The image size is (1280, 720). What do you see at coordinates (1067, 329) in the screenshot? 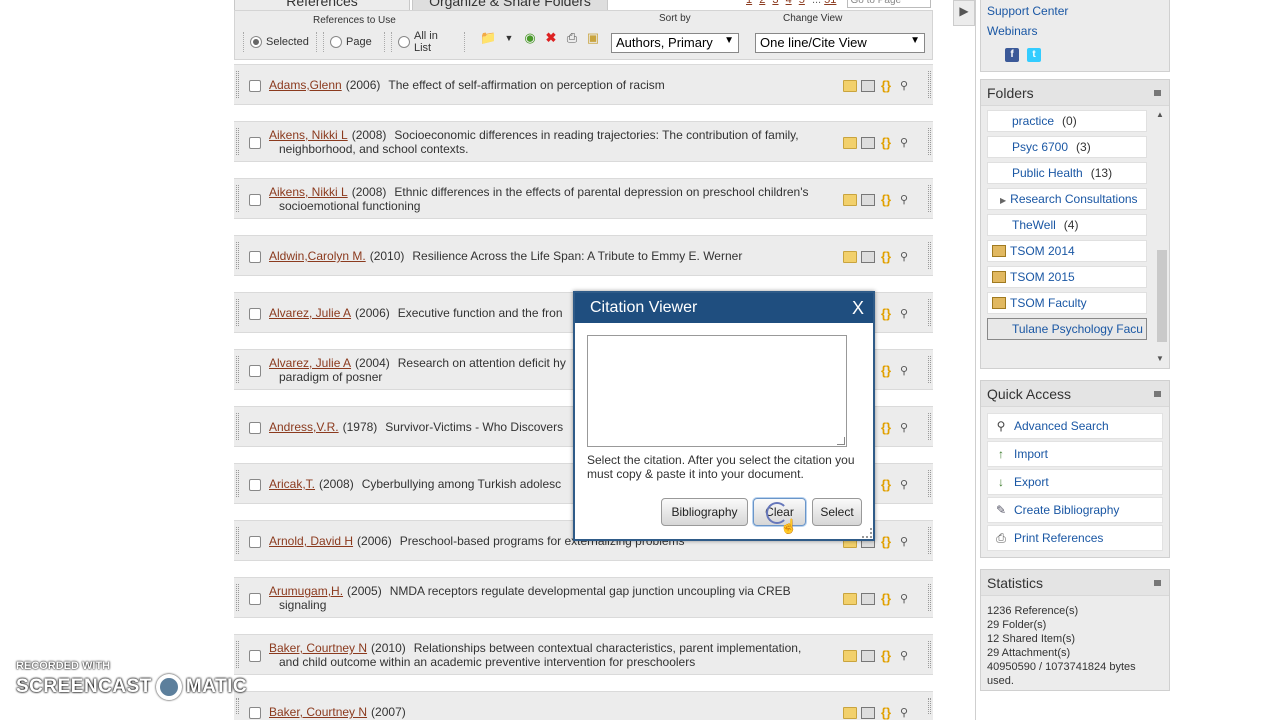
I see `folder-item-selected: Tulane Psychology Facu` at bounding box center [1067, 329].